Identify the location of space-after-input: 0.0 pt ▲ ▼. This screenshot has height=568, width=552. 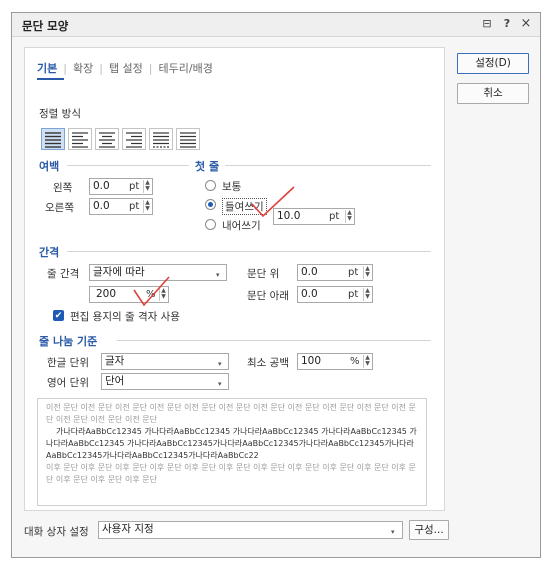
(335, 294).